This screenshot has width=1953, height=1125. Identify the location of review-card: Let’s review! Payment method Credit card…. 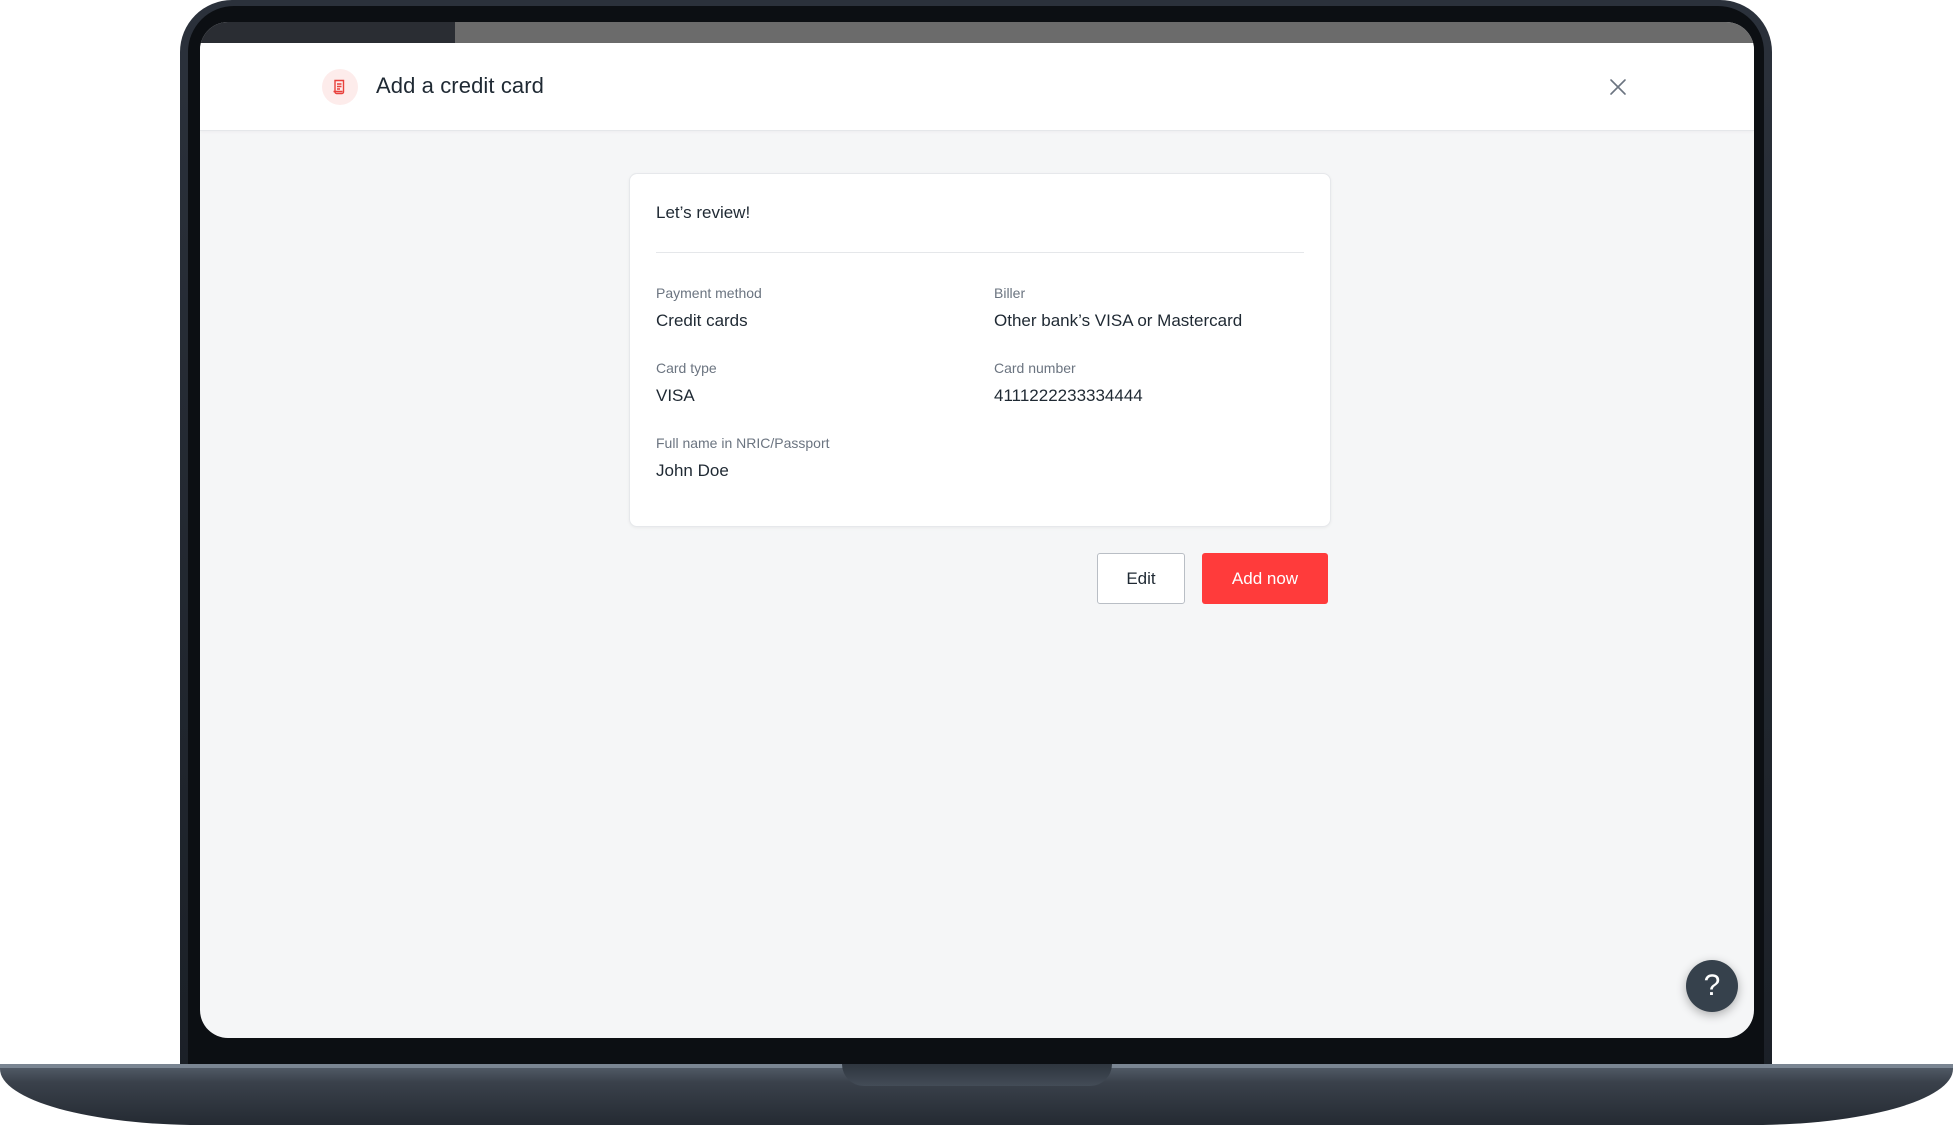
(980, 350).